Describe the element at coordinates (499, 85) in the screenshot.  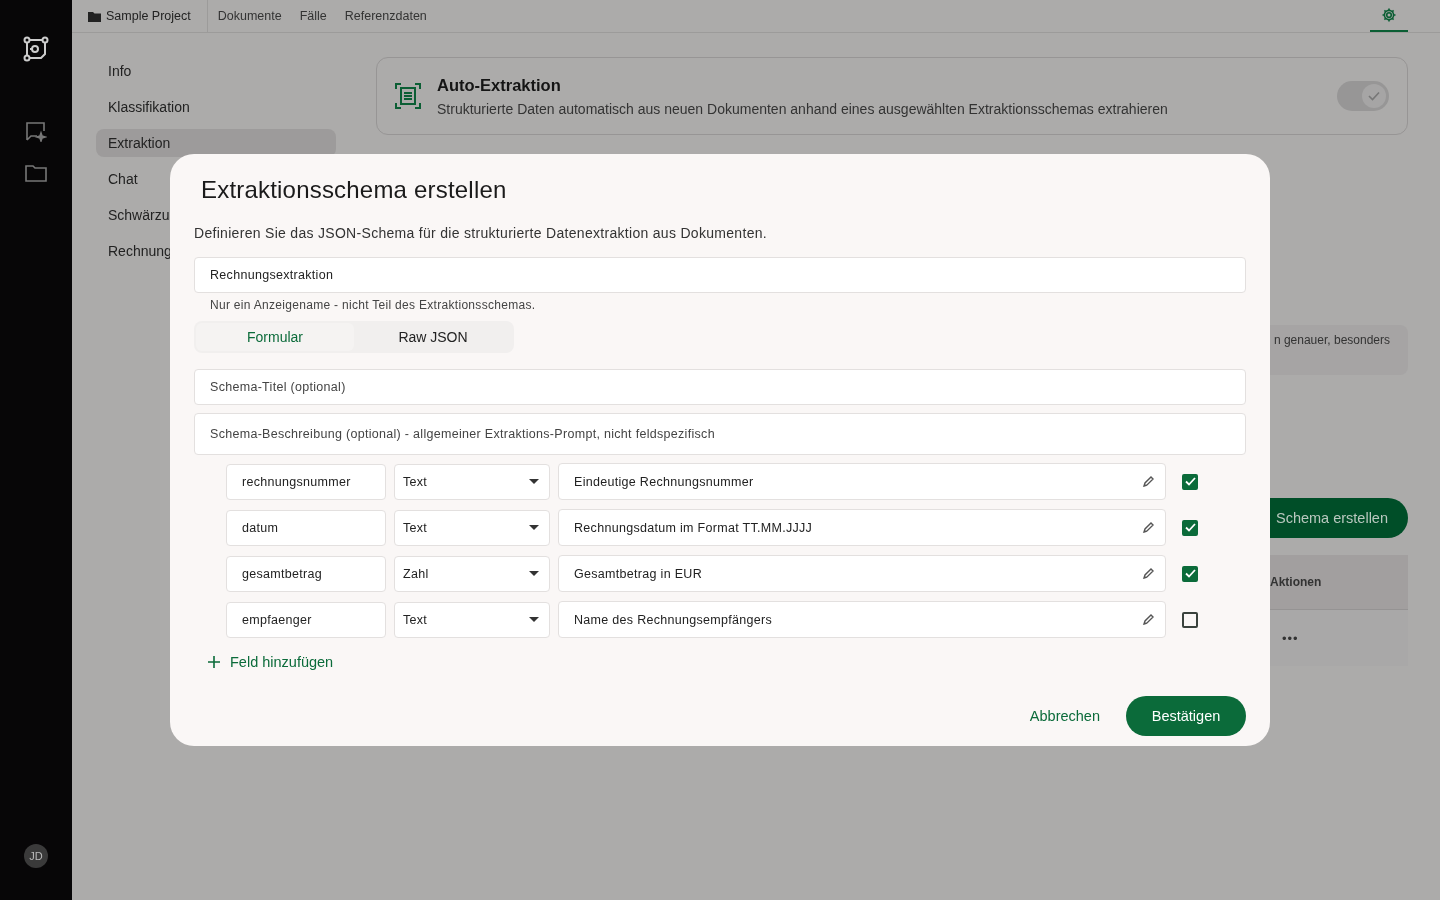
I see `card-title: Auto-Extraktion` at that location.